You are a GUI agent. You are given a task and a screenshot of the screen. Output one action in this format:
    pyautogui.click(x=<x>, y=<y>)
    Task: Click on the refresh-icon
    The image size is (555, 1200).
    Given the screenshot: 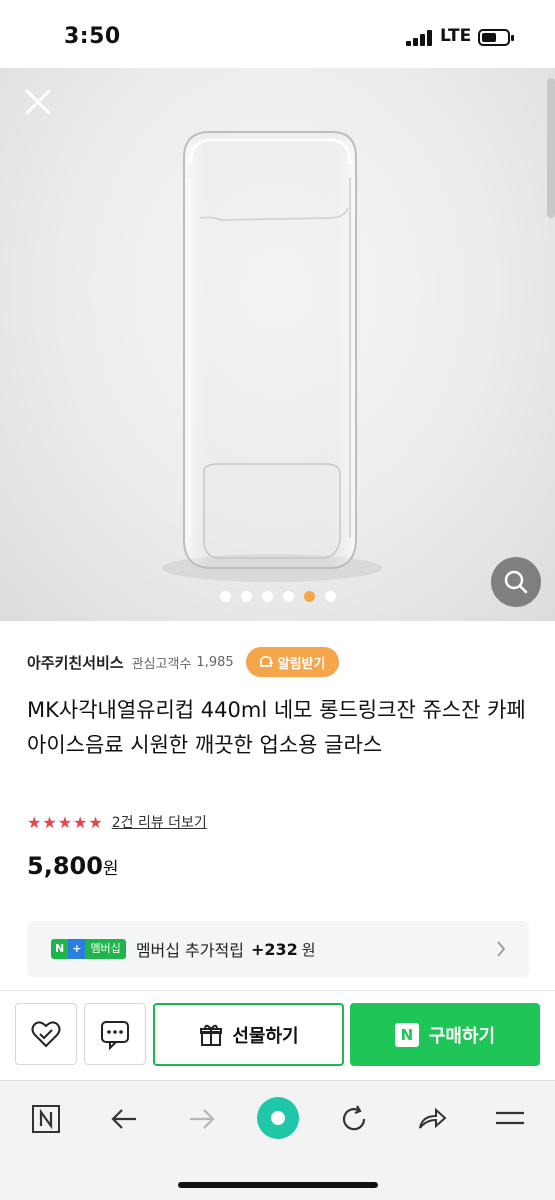 What is the action you would take?
    pyautogui.click(x=354, y=1119)
    